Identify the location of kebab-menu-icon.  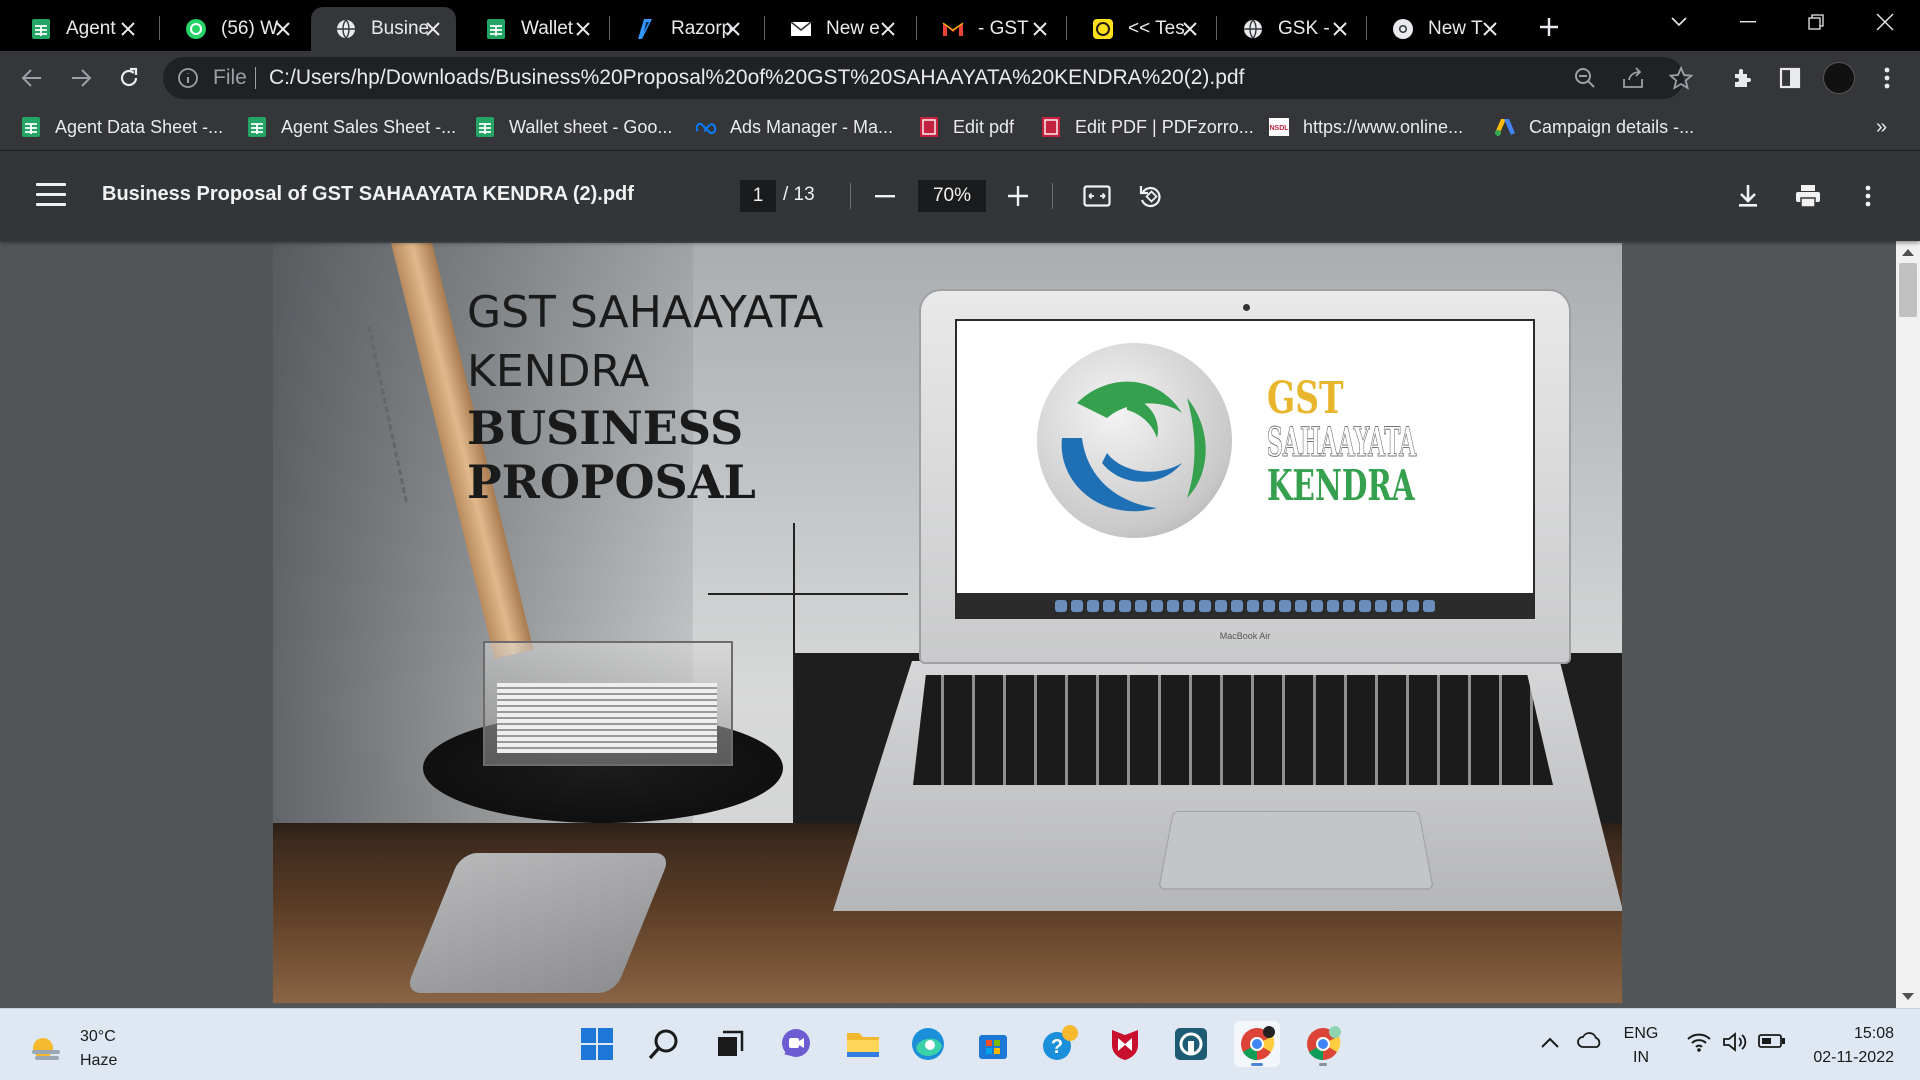
(1868, 196).